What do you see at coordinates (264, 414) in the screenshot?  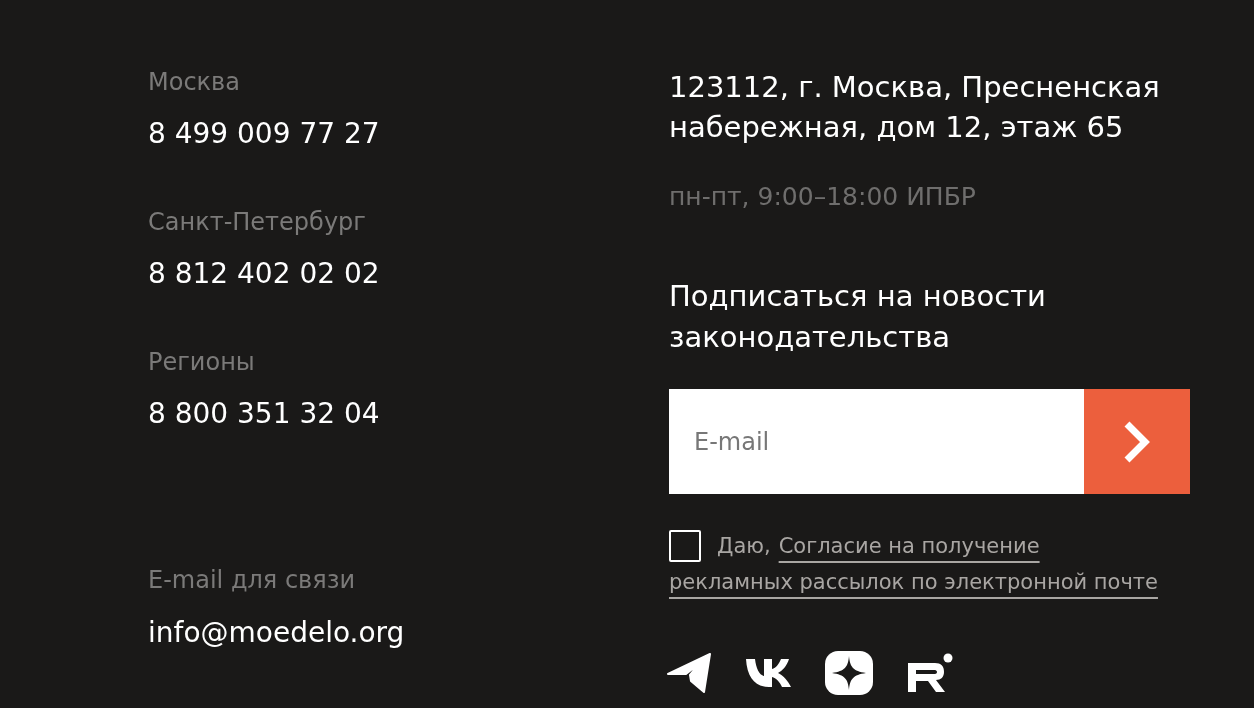 I see `phone-link: 8 800 351 32 04` at bounding box center [264, 414].